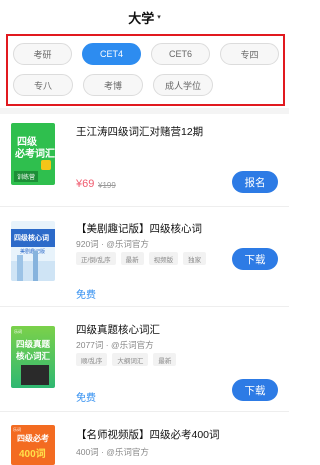 Image resolution: width=320 pixels, height=465 pixels. Describe the element at coordinates (26, 176) in the screenshot. I see `cover-label: 训练营` at that location.